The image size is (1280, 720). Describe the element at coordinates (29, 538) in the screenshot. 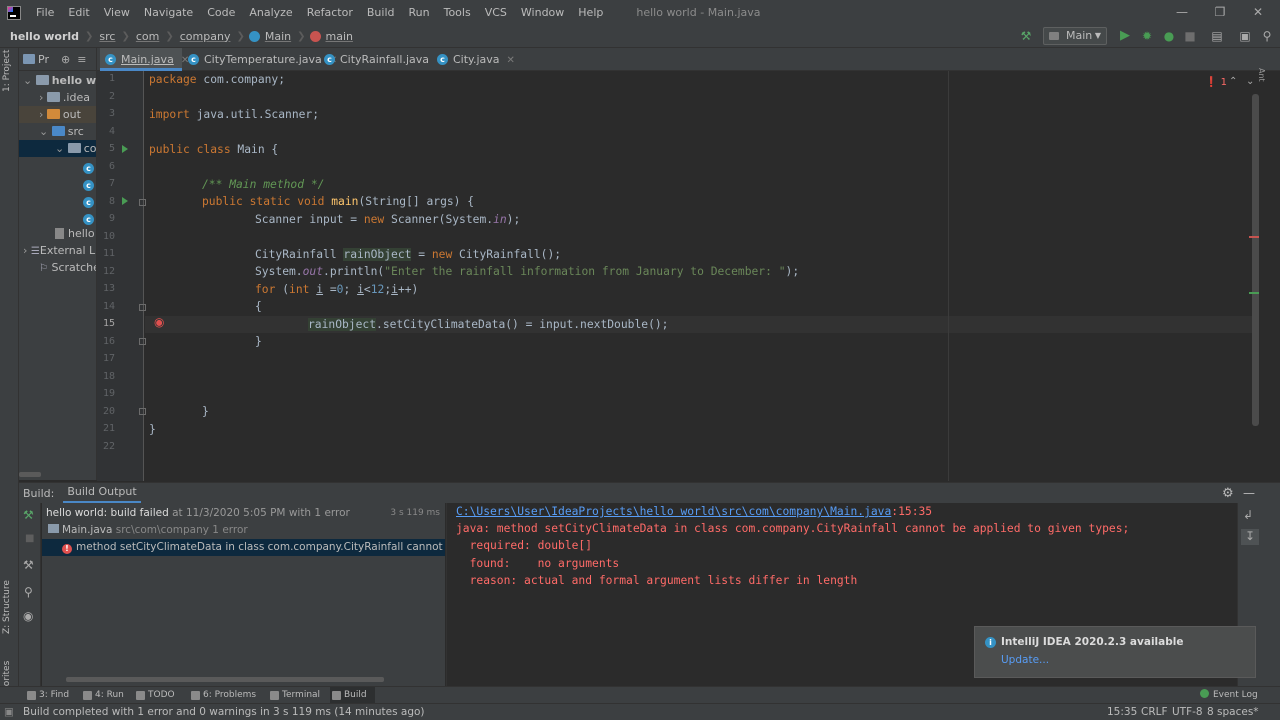

I see `stop-build-icon: ■` at that location.